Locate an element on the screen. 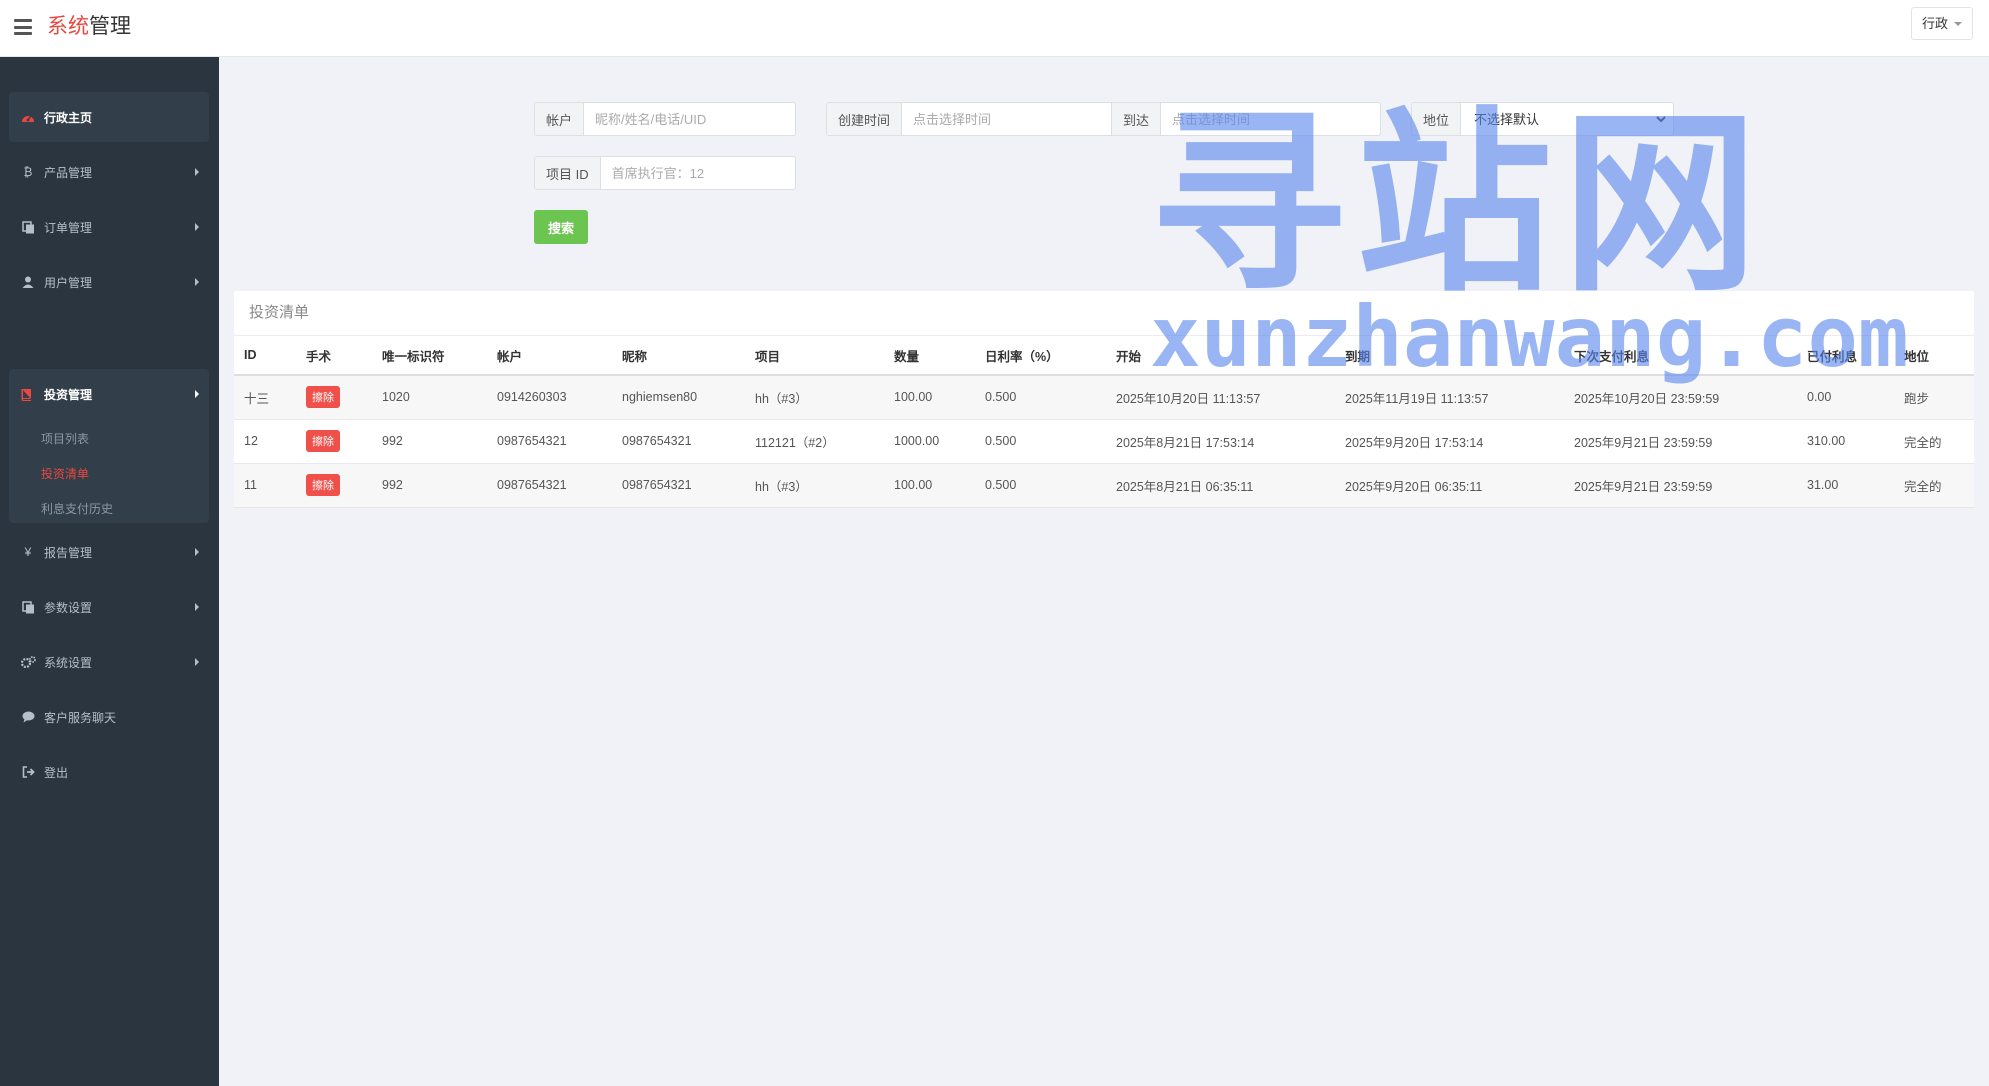 This screenshot has height=1086, width=1989. account-label: 帐户 is located at coordinates (560, 119).